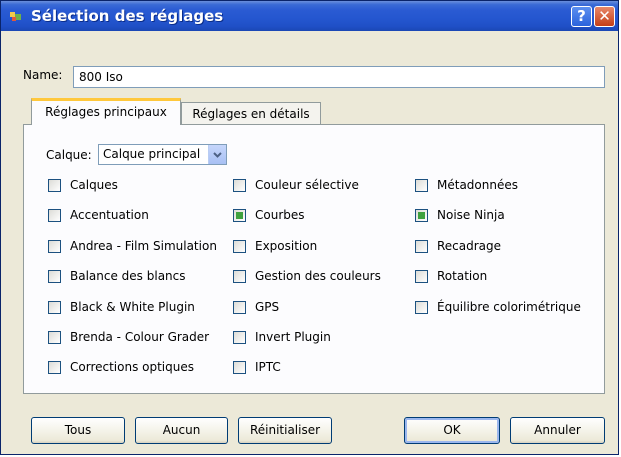 The width and height of the screenshot is (621, 457). What do you see at coordinates (132, 307) in the screenshot?
I see `checkbox-label: Black & White Plugin` at bounding box center [132, 307].